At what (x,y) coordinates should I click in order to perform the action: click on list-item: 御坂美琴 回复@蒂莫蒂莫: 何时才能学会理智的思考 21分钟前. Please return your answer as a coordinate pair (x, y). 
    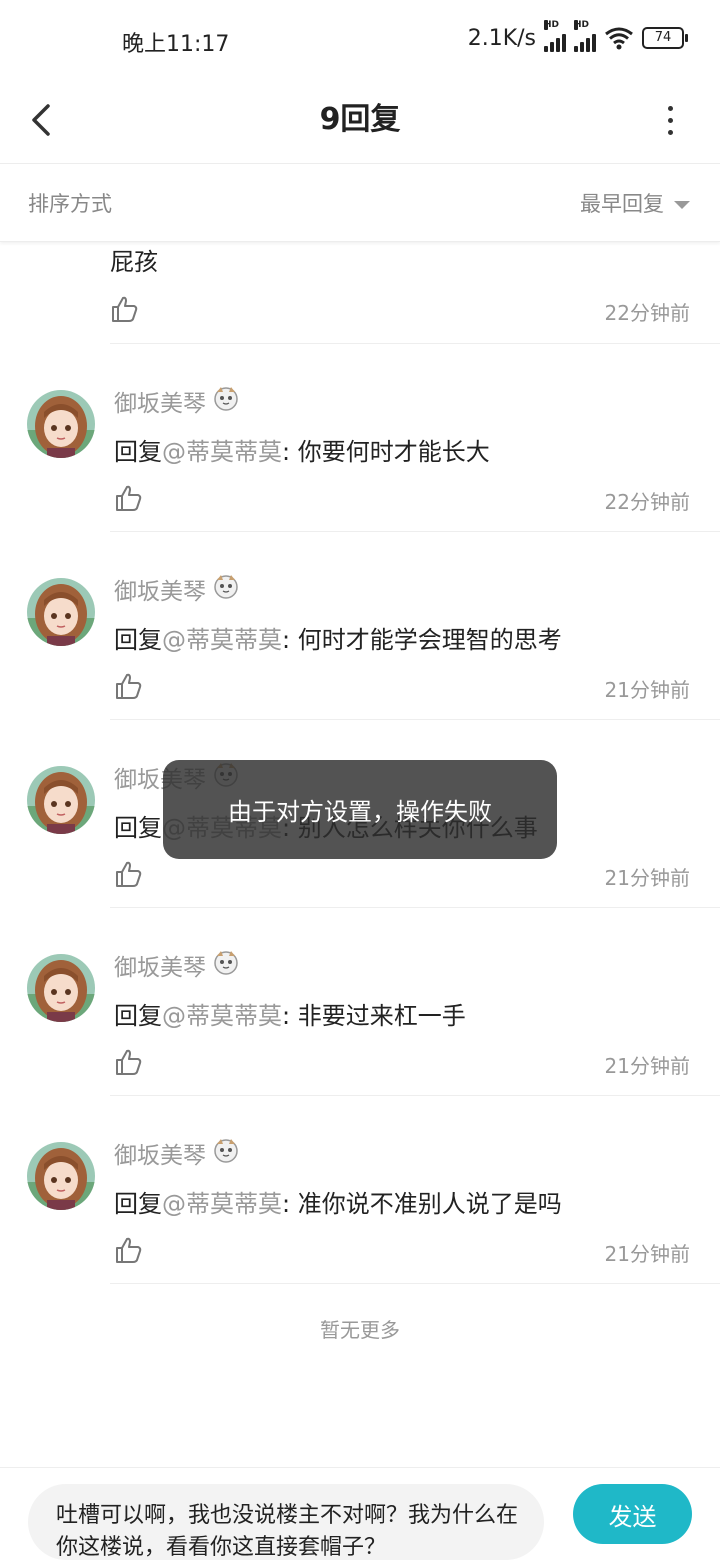
    Looking at the image, I should click on (360, 626).